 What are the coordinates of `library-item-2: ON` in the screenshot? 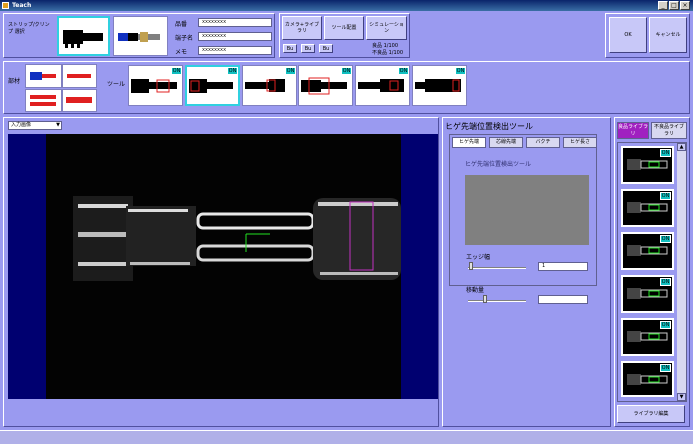 It's located at (647, 208).